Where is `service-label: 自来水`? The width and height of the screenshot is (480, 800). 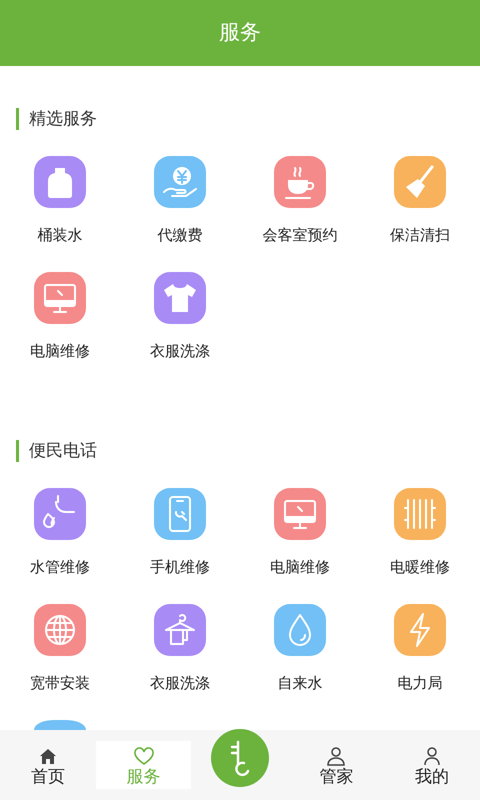 service-label: 自来水 is located at coordinates (300, 683).